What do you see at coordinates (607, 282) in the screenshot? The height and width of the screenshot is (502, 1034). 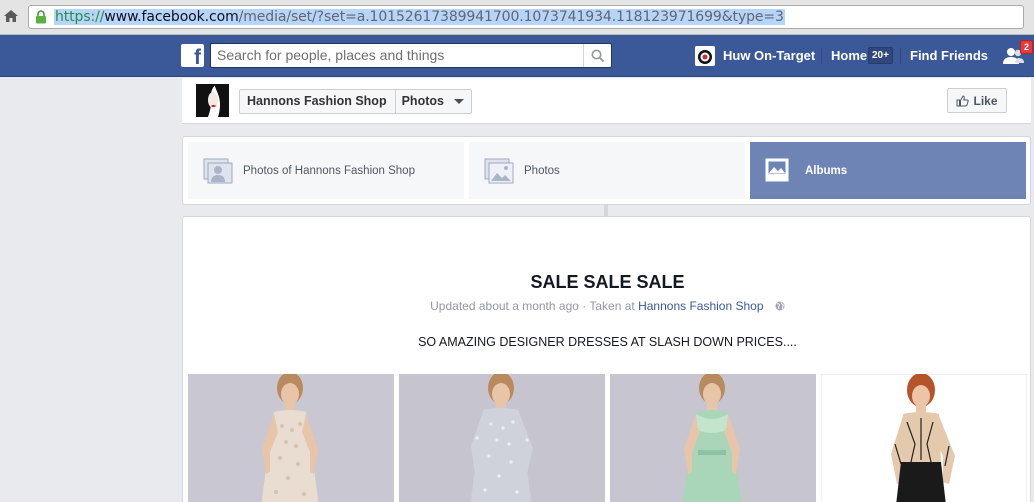 I see `album-title: SALE SALE SALE` at bounding box center [607, 282].